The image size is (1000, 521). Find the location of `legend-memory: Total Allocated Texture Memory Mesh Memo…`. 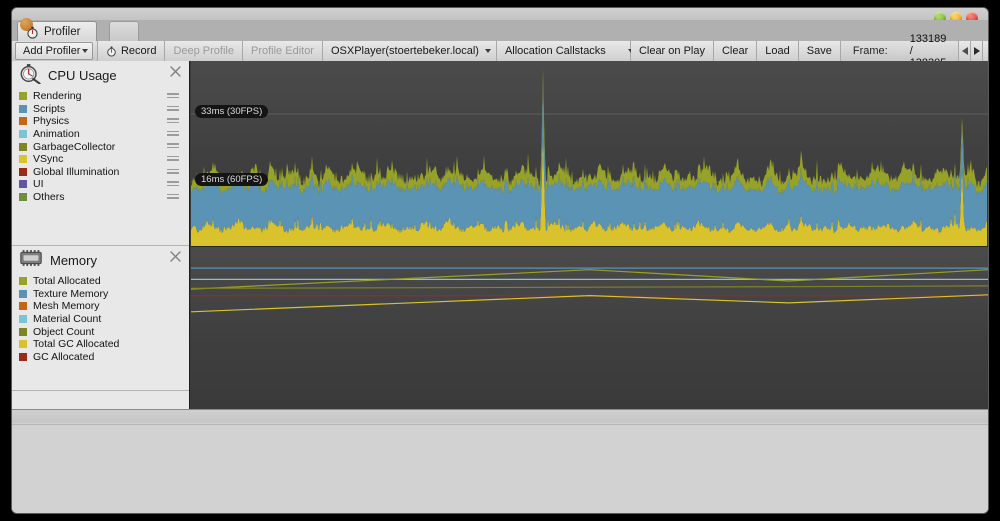

legend-memory: Total Allocated Texture Memory Mesh Memo… is located at coordinates (100, 318).